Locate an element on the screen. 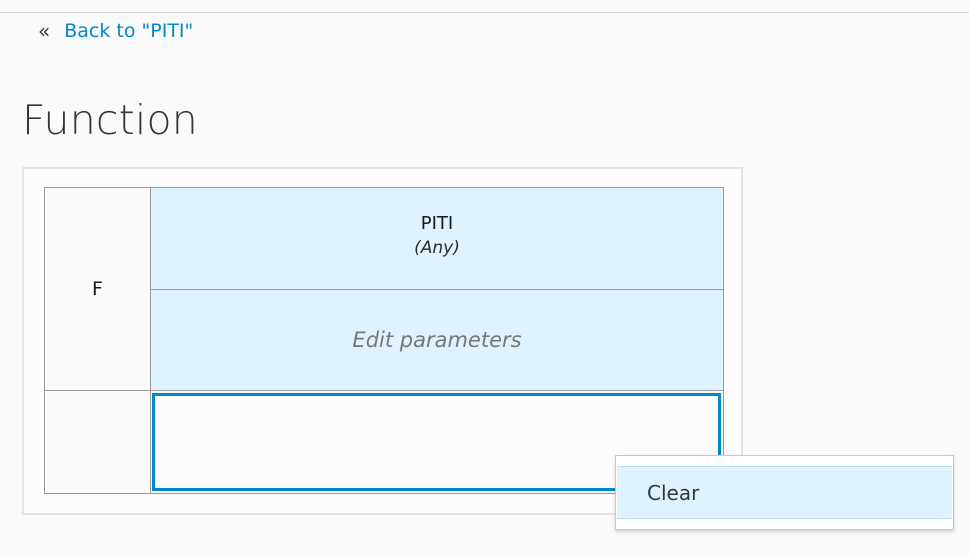  double-chevron-left-icon: « is located at coordinates (44, 31).